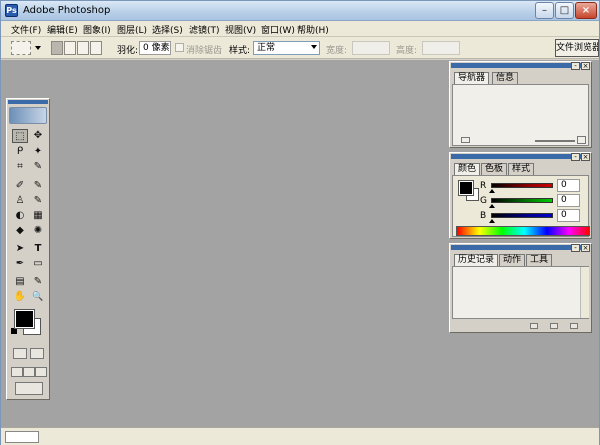  Describe the element at coordinates (17, 372) in the screenshot. I see `standard-screen-icon` at that location.